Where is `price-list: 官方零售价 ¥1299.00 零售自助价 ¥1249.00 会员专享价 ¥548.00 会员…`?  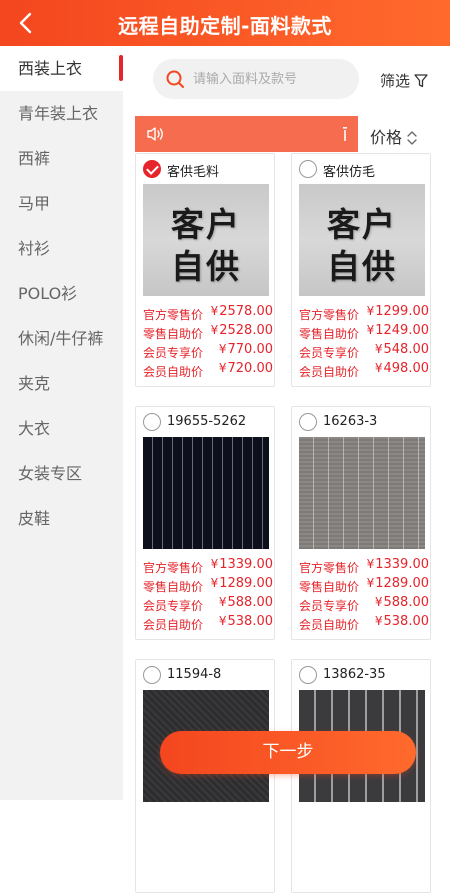
price-list: 官方零售价 ¥1299.00 零售自助价 ¥1249.00 会员专享价 ¥548.00 会员… is located at coordinates (364, 342).